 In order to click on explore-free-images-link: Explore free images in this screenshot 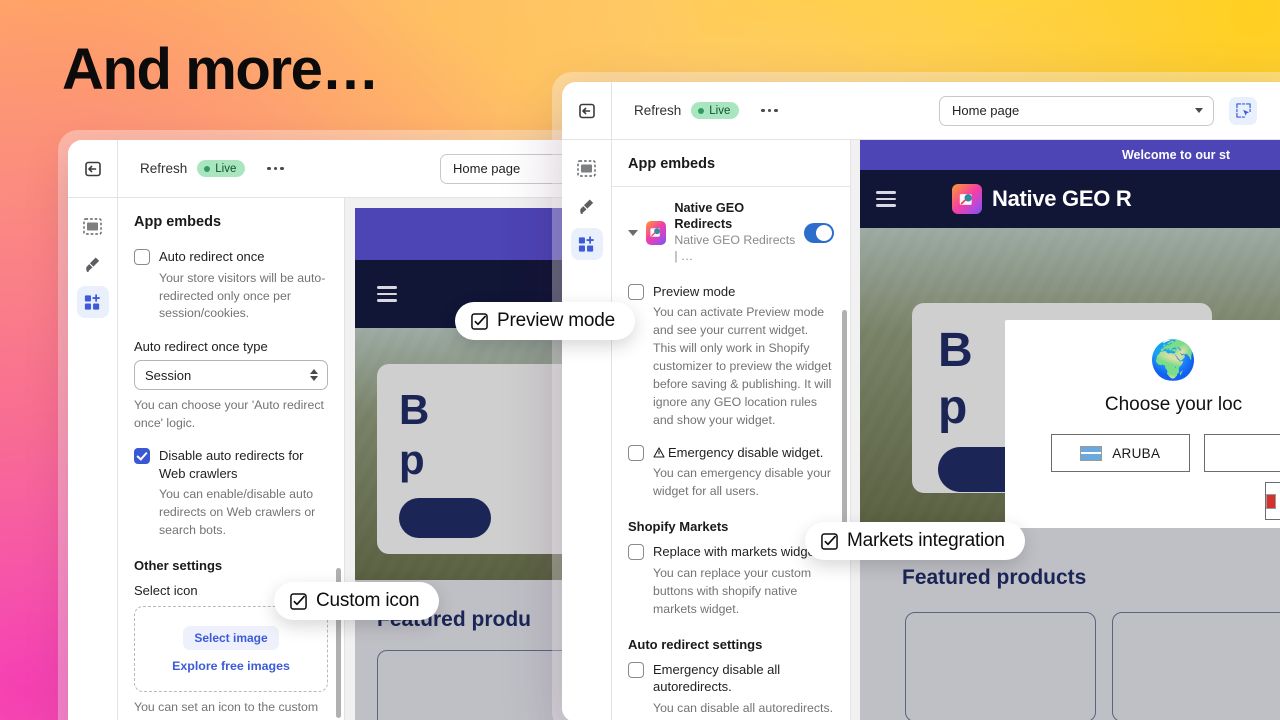, I will do `click(231, 666)`.